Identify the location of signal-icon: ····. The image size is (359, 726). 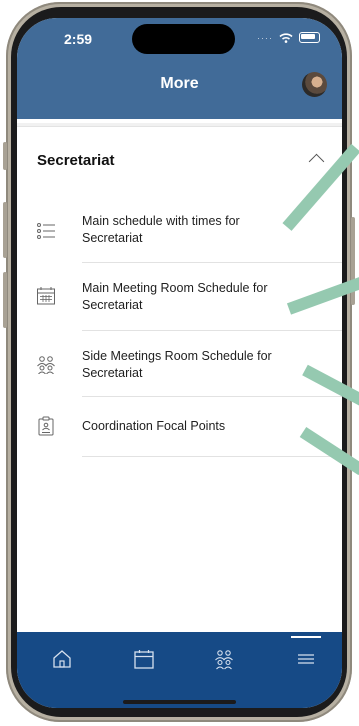
(265, 37).